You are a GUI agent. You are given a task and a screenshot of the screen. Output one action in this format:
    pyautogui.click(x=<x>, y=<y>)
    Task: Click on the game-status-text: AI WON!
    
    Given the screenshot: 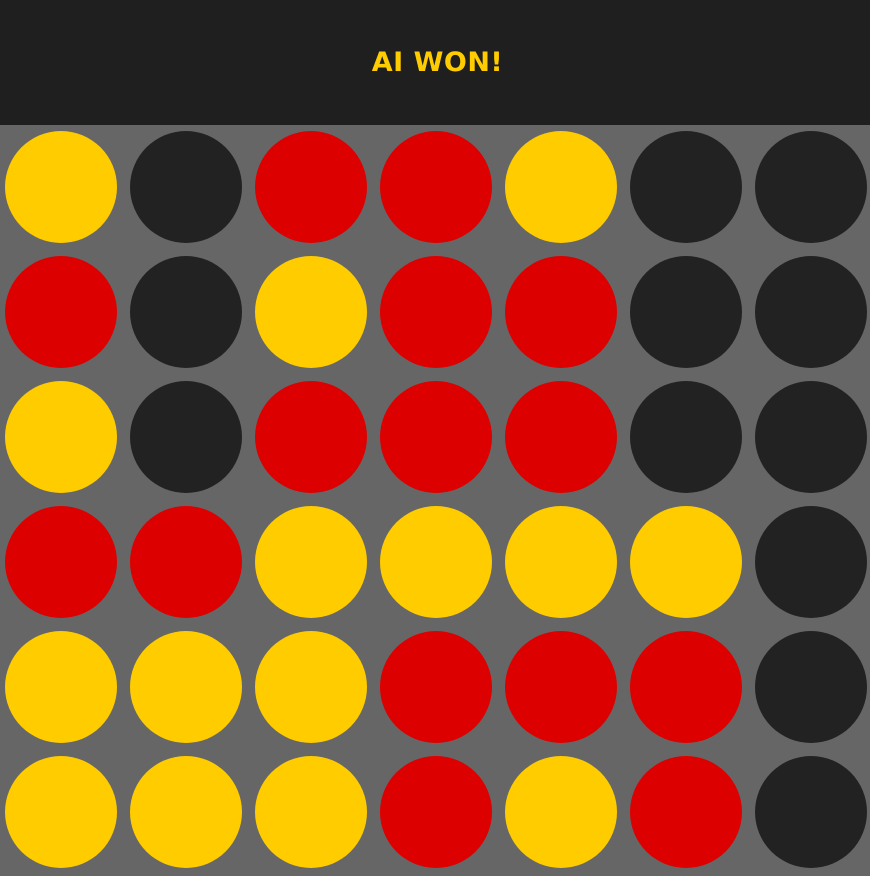 What is the action you would take?
    pyautogui.click(x=437, y=62)
    